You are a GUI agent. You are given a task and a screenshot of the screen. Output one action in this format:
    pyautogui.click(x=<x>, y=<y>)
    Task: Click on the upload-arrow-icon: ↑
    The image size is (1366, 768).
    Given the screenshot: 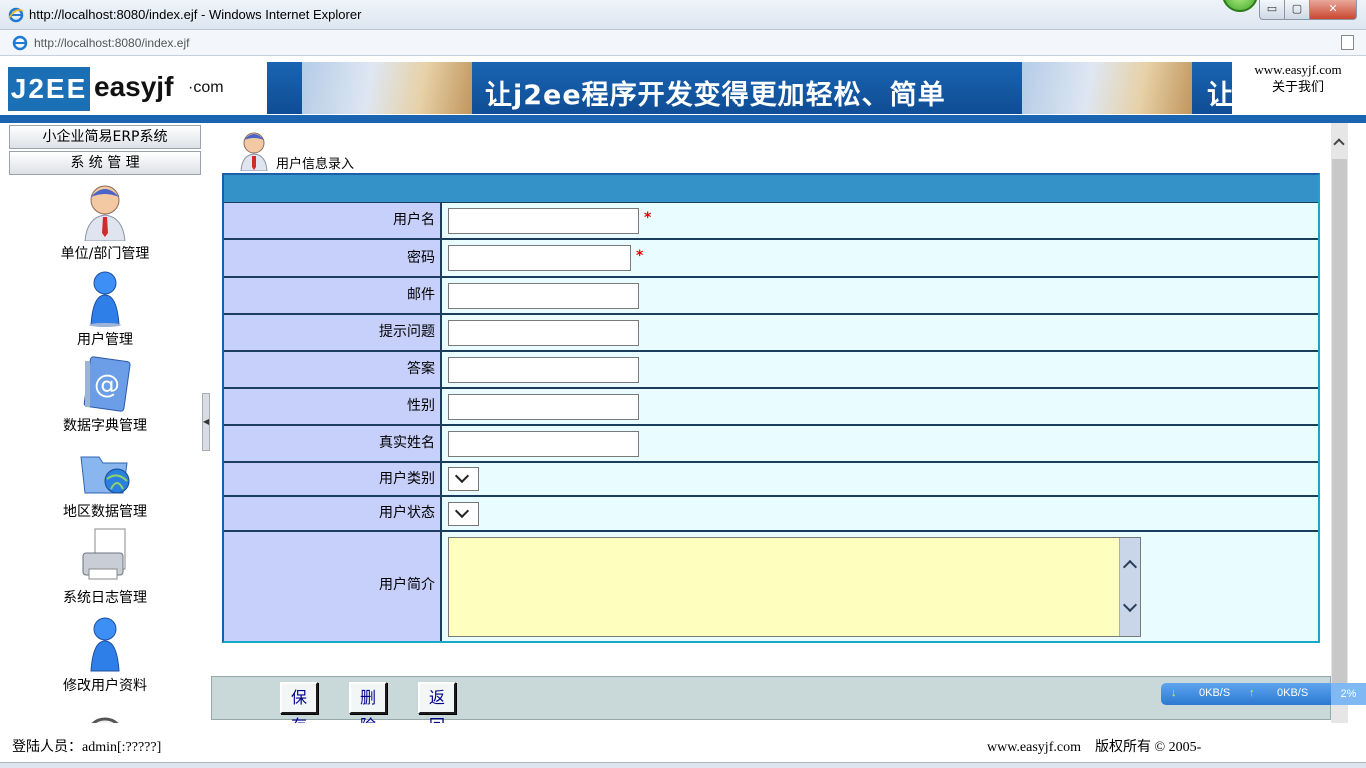 What is the action you would take?
    pyautogui.click(x=1252, y=693)
    